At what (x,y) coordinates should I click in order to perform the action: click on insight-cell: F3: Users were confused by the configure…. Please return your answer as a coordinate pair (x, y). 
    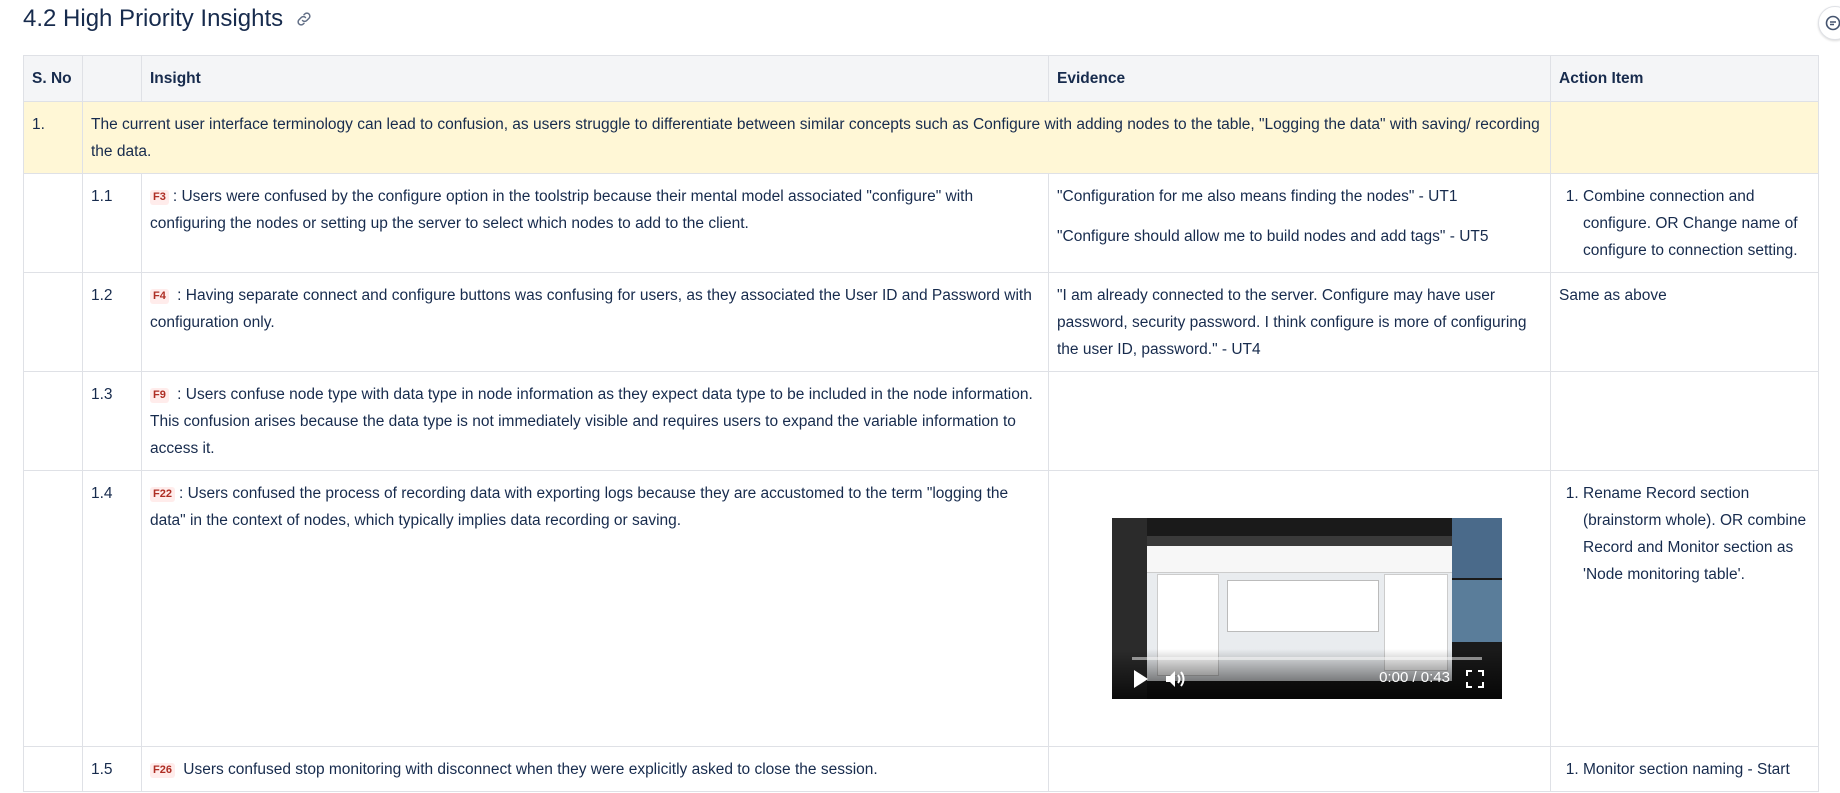
    Looking at the image, I should click on (595, 223).